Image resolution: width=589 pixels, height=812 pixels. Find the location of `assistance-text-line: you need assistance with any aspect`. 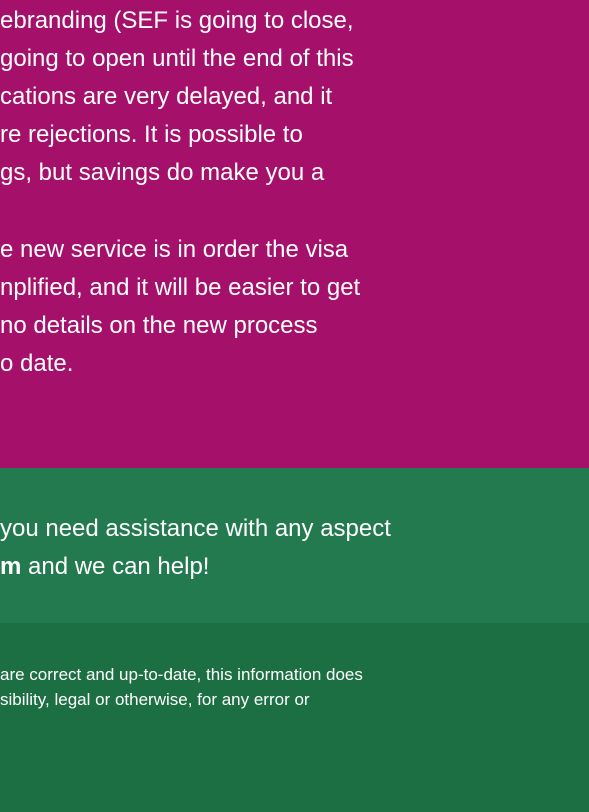

assistance-text-line: you need assistance with any aspect is located at coordinates (195, 528).